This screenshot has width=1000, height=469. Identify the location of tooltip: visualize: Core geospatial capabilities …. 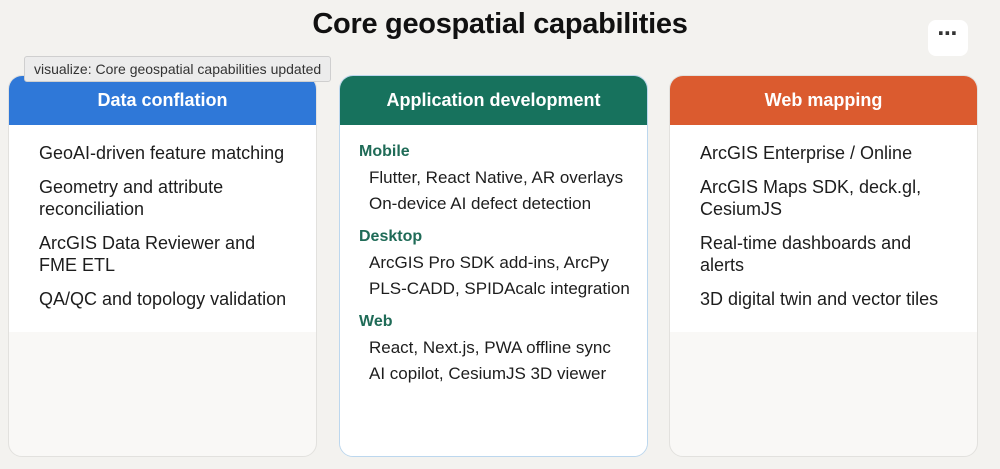
(178, 69).